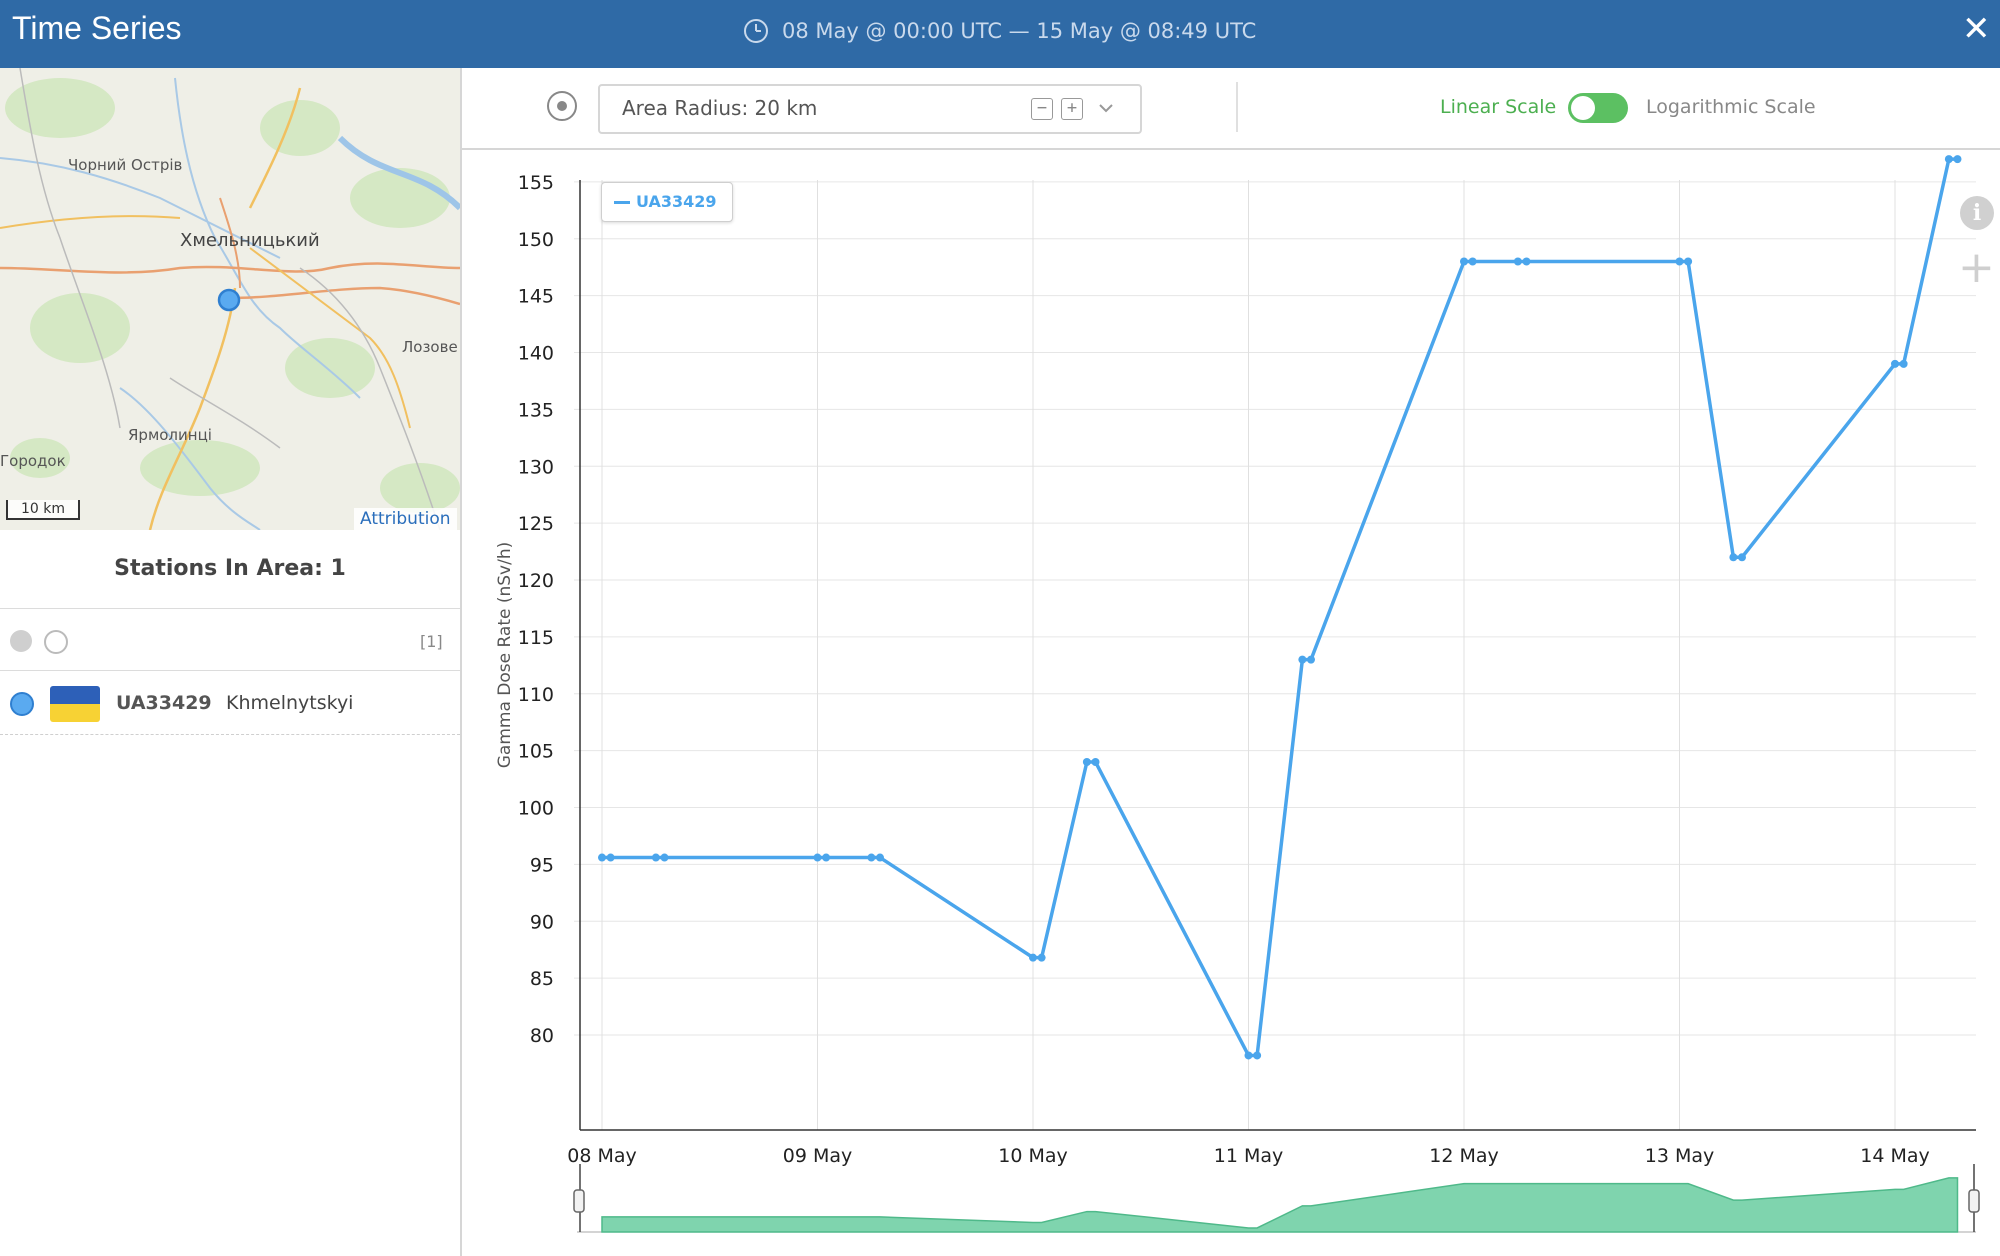  I want to click on station-marker-icon, so click(229, 300).